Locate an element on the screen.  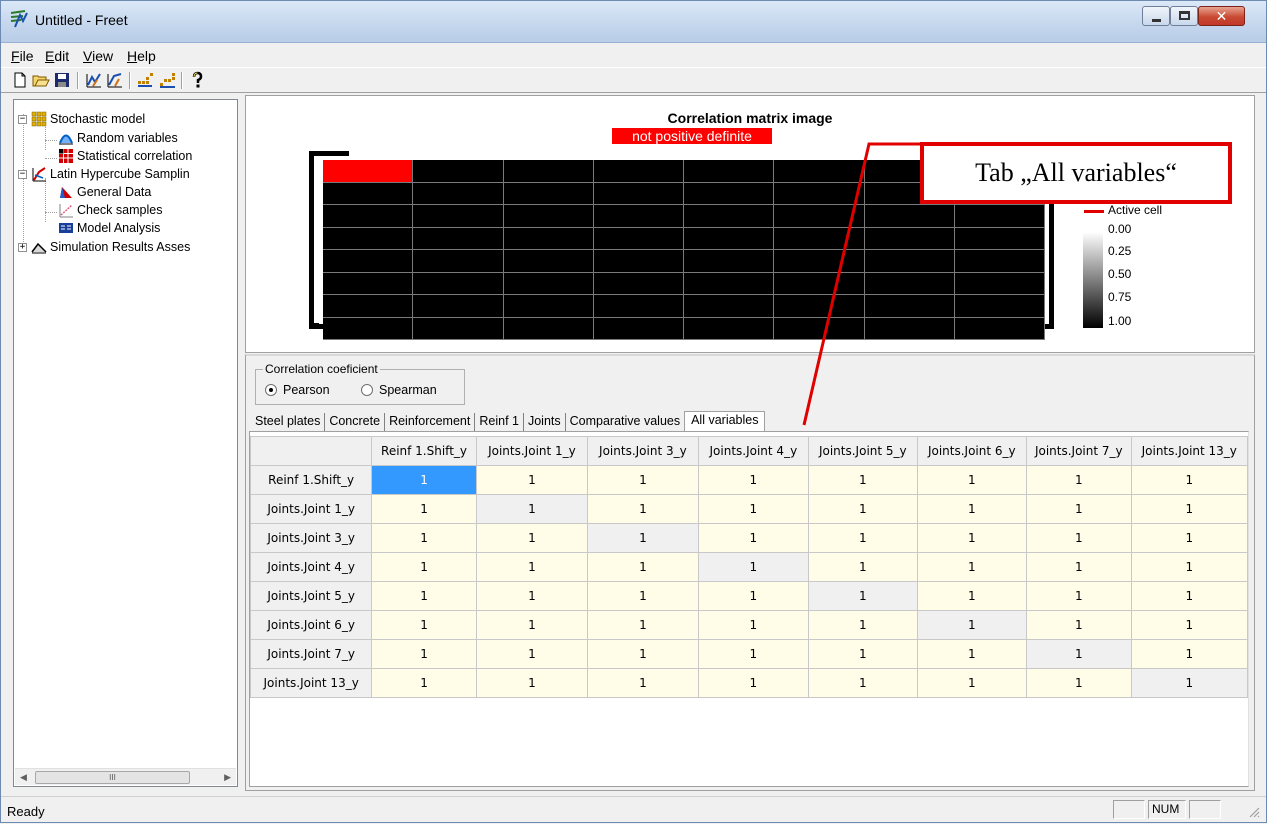
grid2-icon is located at coordinates (167, 80).